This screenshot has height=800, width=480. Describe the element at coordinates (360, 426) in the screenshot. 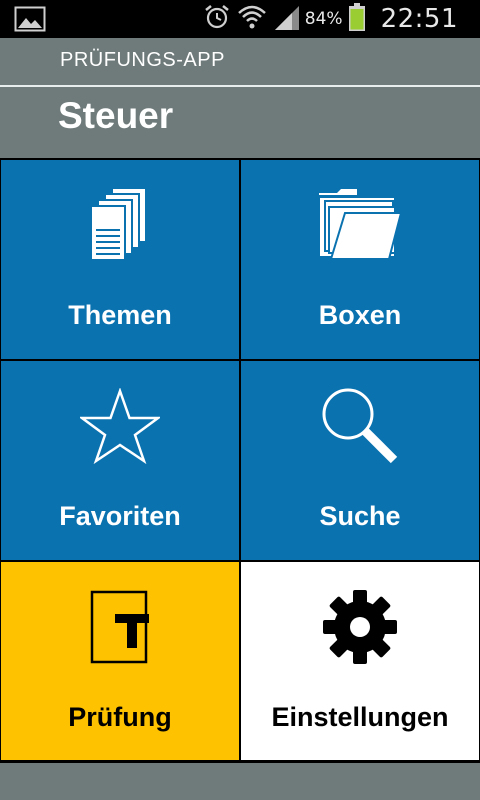

I see `search-icon` at that location.